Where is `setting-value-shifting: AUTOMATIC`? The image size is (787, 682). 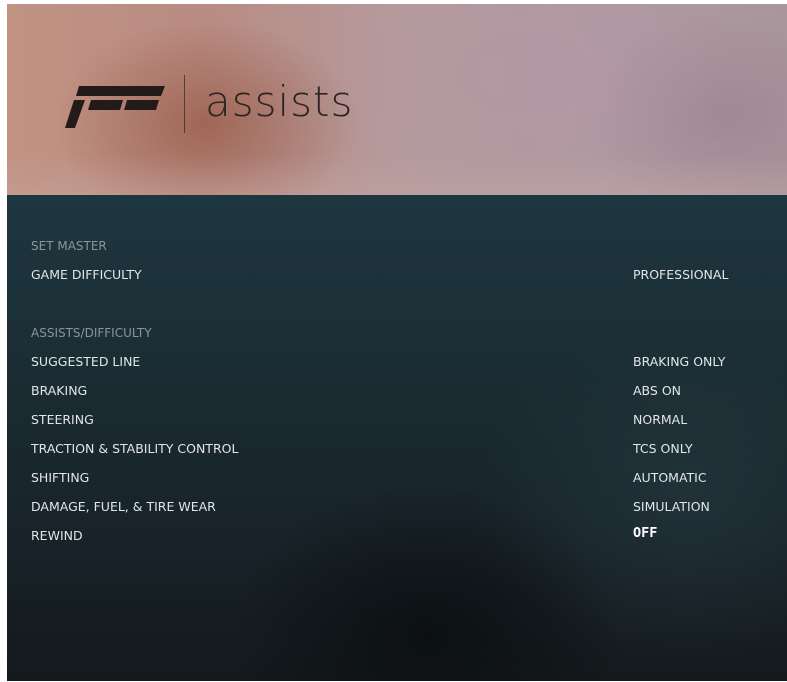 setting-value-shifting: AUTOMATIC is located at coordinates (670, 477).